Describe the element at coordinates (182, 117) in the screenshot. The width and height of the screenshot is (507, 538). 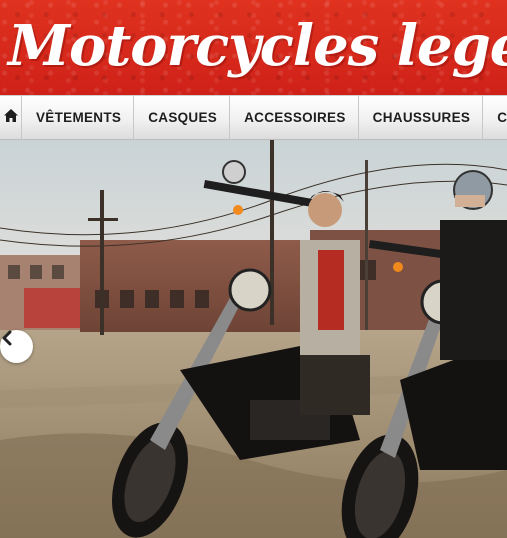
I see `nav-item-casques: CASQUES` at that location.